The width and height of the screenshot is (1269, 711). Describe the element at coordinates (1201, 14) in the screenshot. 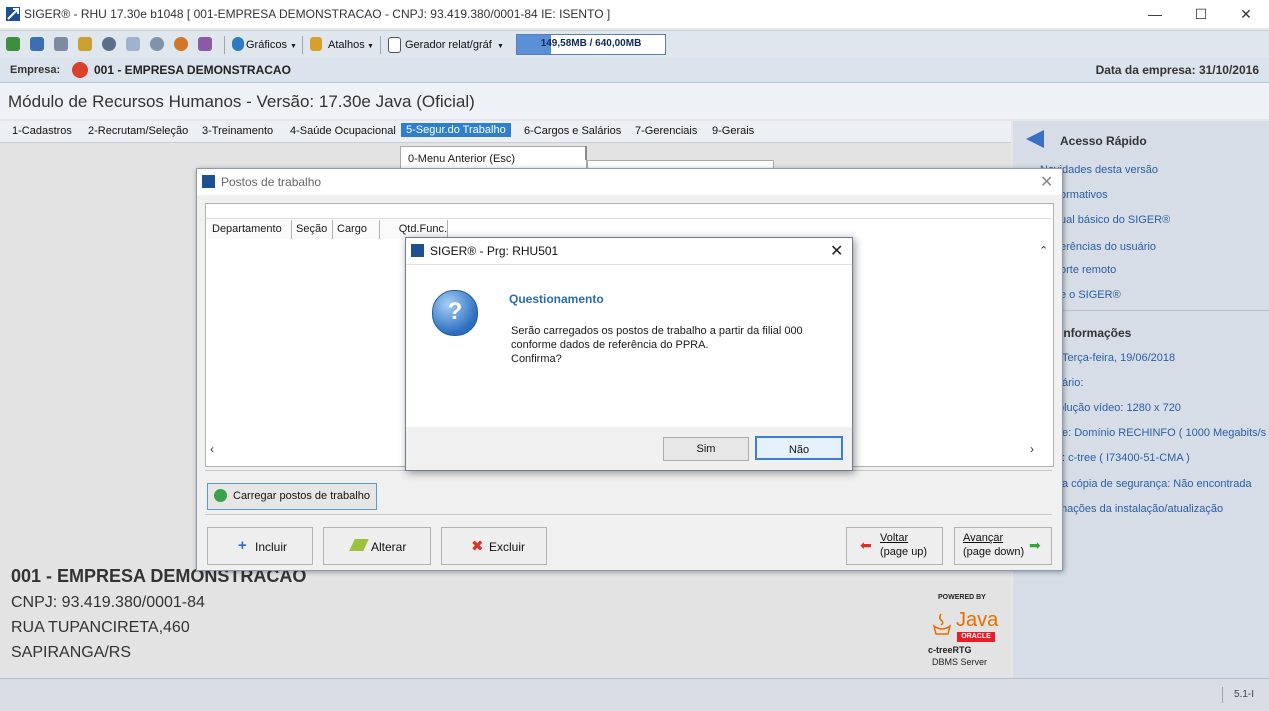

I see `maximize-button: ☐` at that location.